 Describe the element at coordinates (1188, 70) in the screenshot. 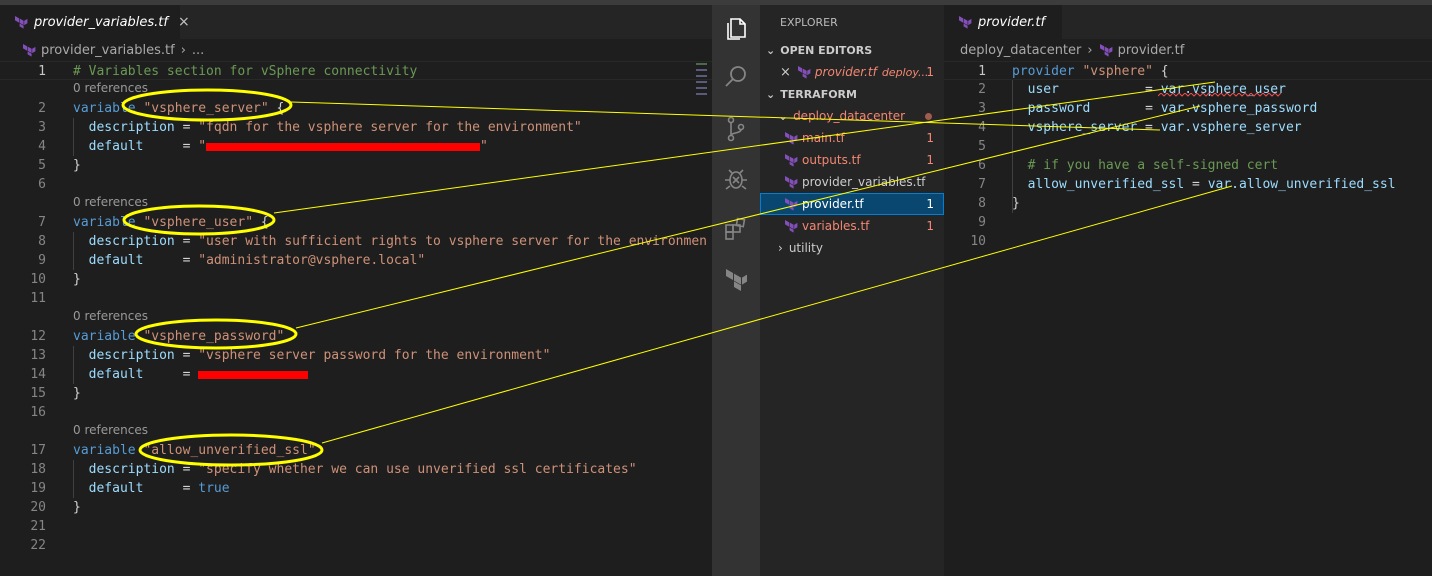

I see `code-line: 1 provider "vsphere" {` at that location.